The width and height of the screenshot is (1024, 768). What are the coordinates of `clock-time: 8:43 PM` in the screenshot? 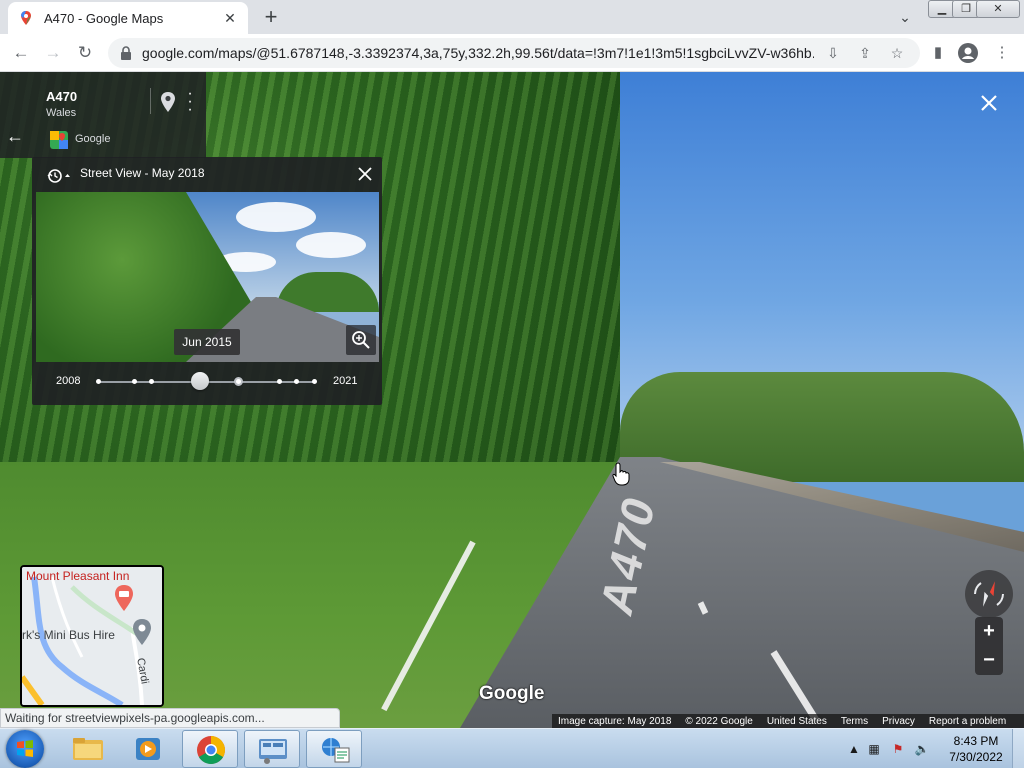 It's located at (976, 741).